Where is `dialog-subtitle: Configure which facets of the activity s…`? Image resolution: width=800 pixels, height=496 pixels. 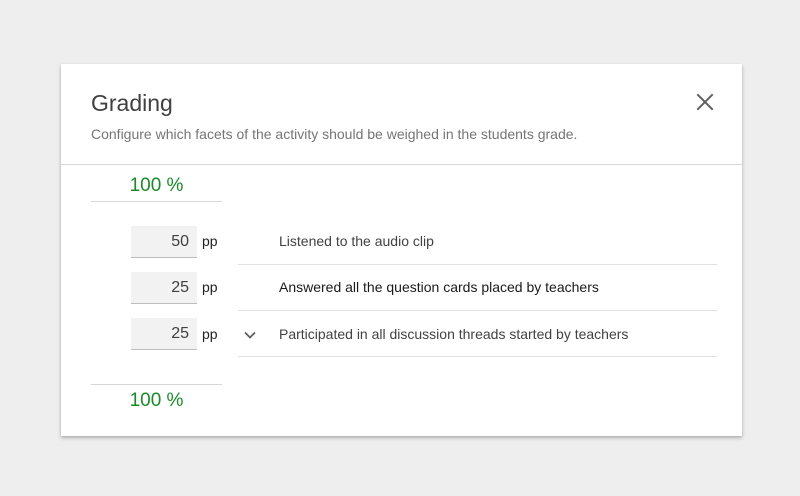
dialog-subtitle: Configure which facets of the activity s… is located at coordinates (334, 134).